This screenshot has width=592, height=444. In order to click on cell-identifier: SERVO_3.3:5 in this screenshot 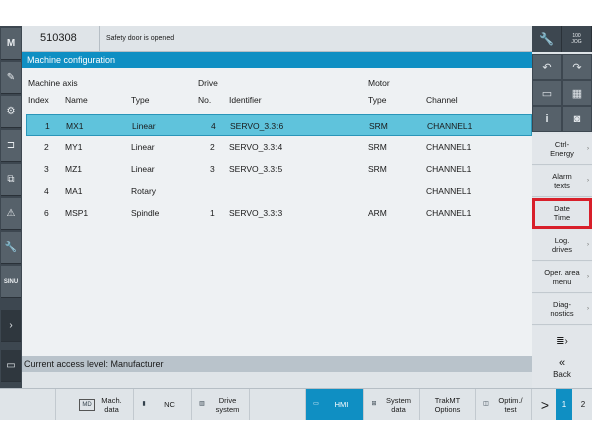, I will do `click(256, 169)`.